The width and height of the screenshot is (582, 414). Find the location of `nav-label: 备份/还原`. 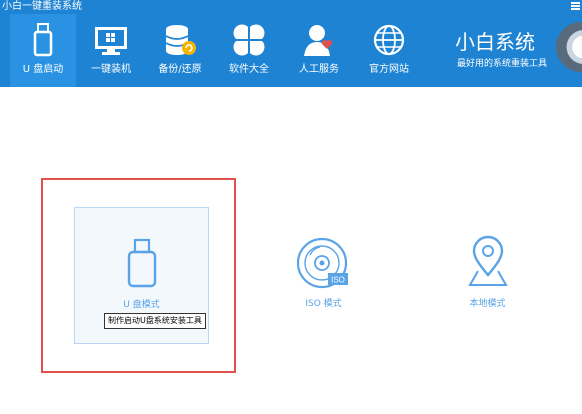

nav-label: 备份/还原 is located at coordinates (180, 69).